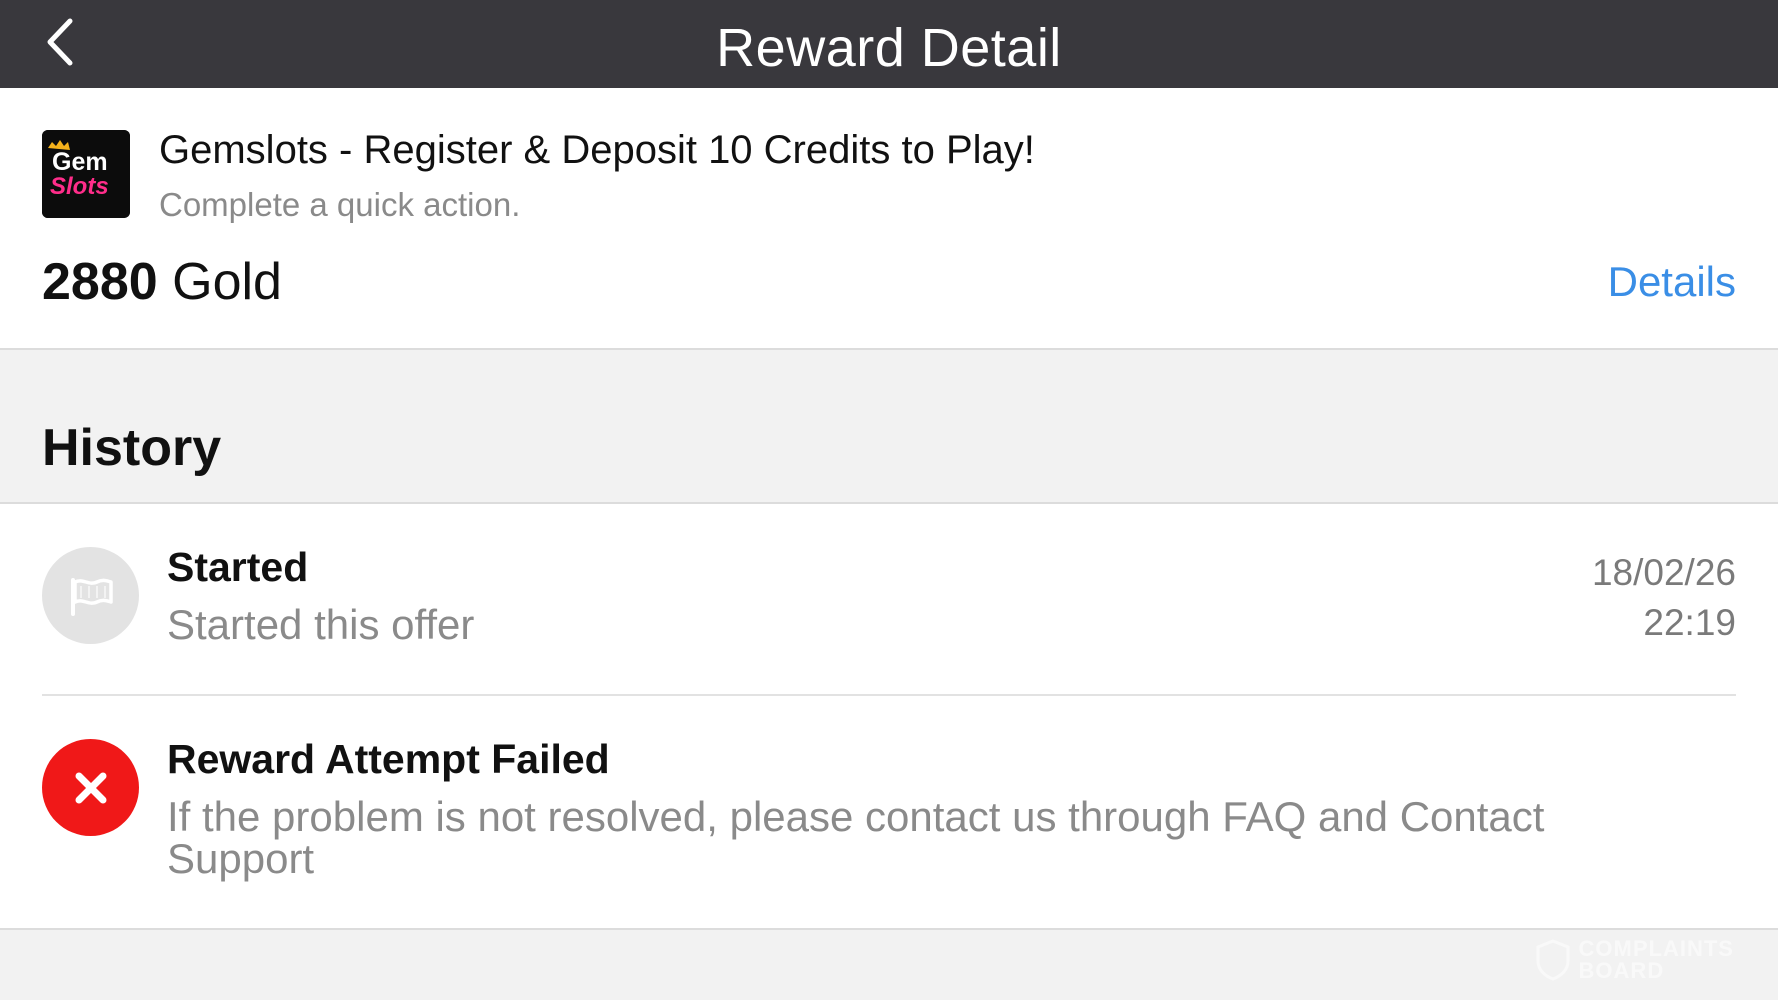 This screenshot has width=1778, height=1000. I want to click on status-icon-started, so click(90, 595).